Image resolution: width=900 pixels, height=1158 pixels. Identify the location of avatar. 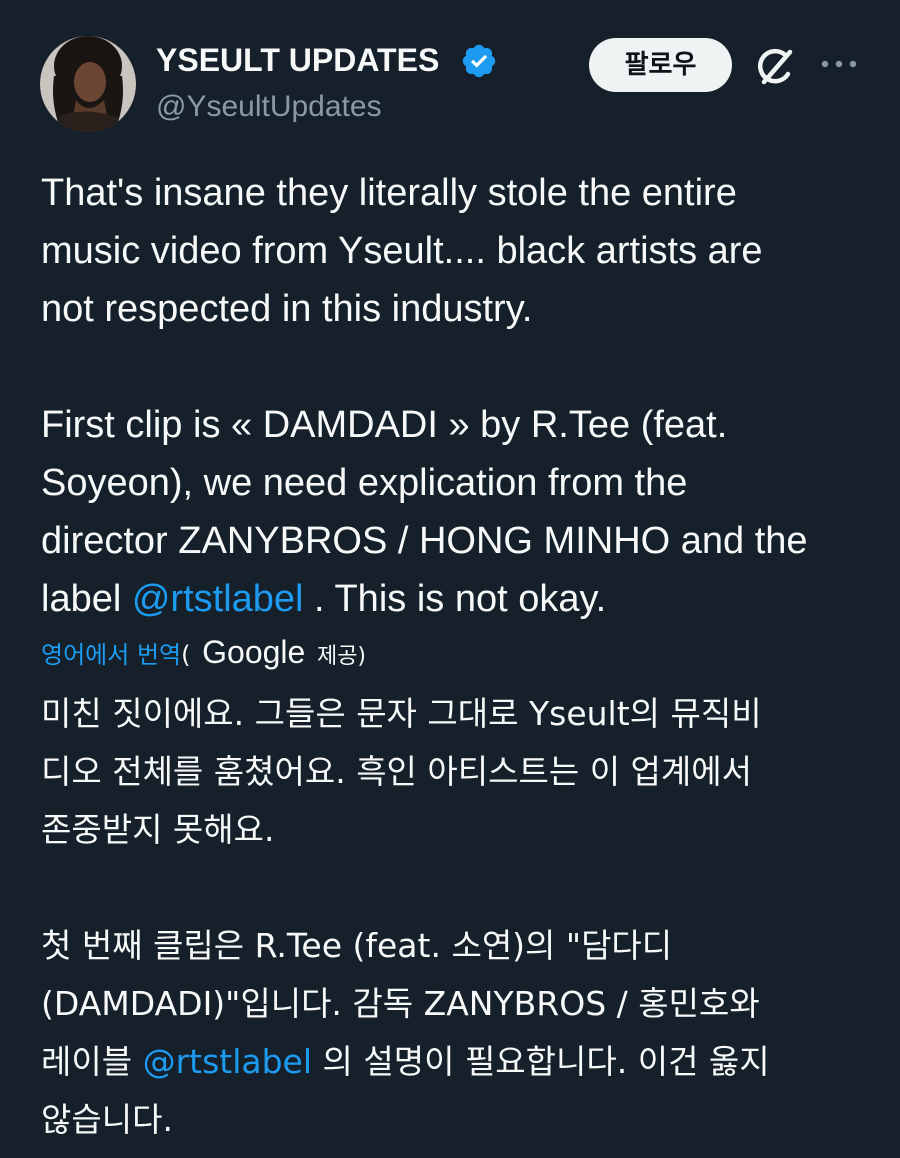
(88, 84).